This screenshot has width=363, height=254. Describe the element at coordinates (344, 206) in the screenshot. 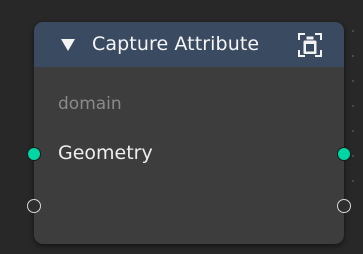

I see `attribute-output-socket` at that location.